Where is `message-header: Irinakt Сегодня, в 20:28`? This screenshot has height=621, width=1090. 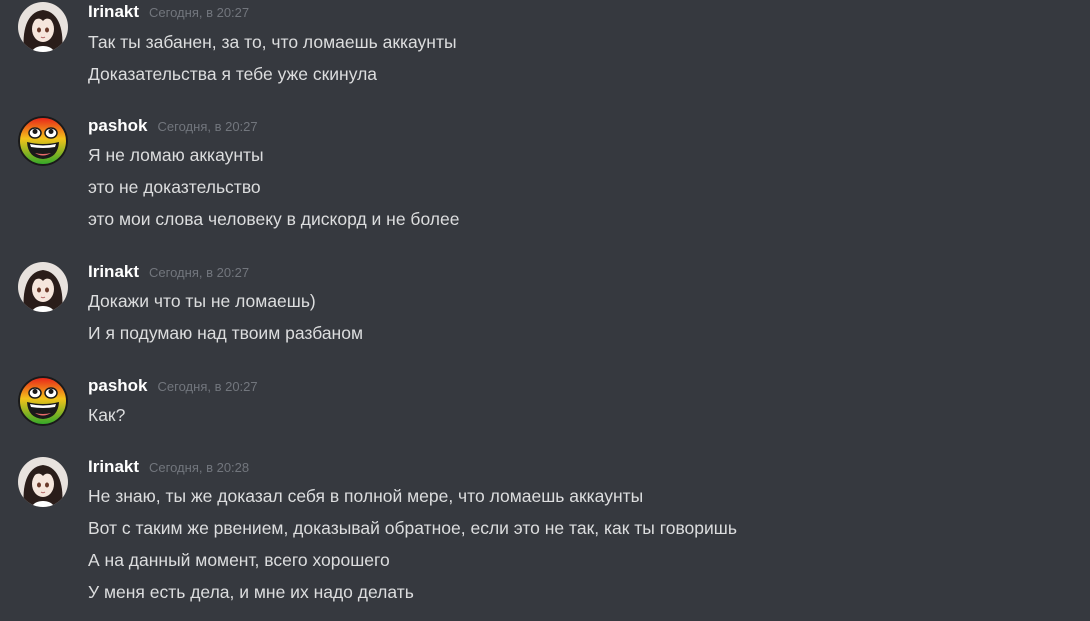
message-header: Irinakt Сегодня, в 20:28 is located at coordinates (168, 469).